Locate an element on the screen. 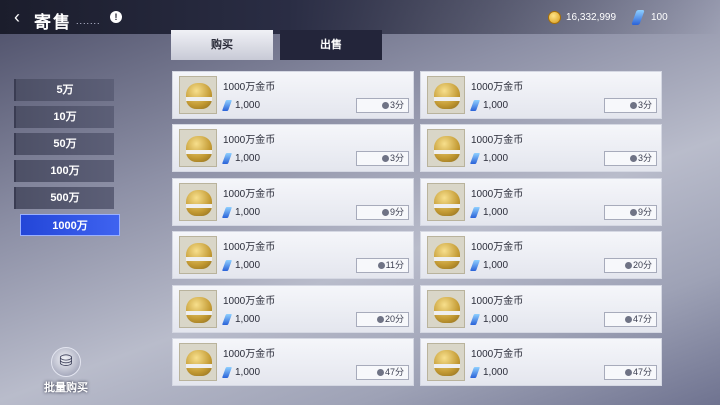 Image resolution: width=720 pixels, height=405 pixels. filter-100wan: 100万 is located at coordinates (64, 171).